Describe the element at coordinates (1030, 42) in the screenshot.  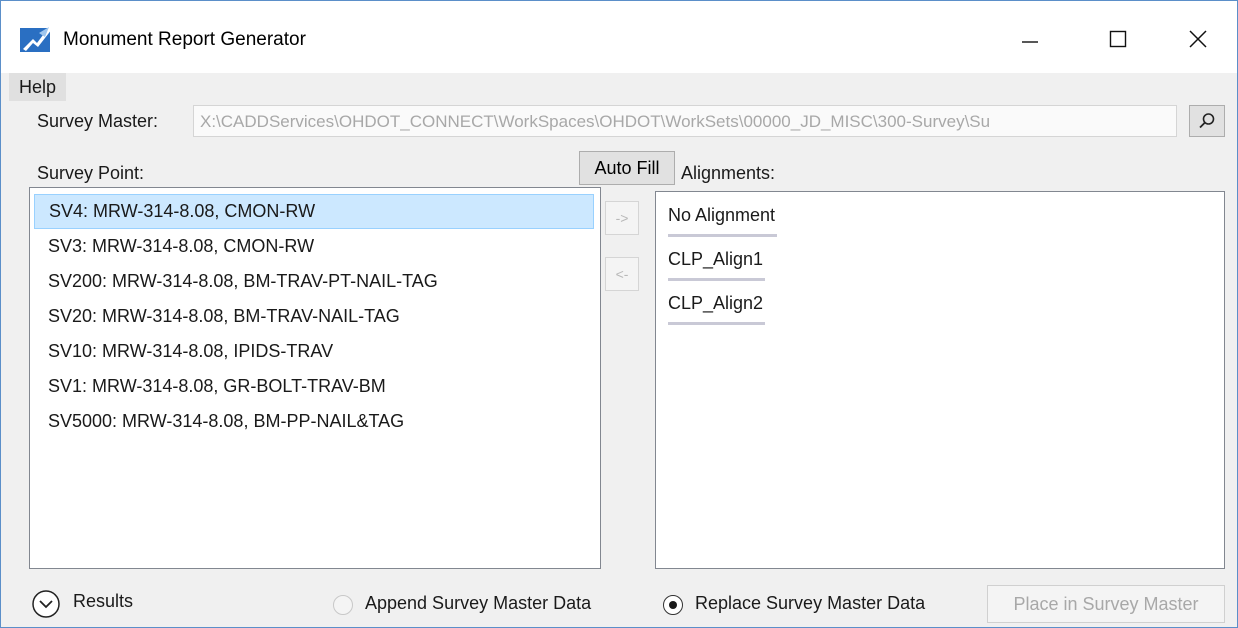
I see `minimize-icon` at that location.